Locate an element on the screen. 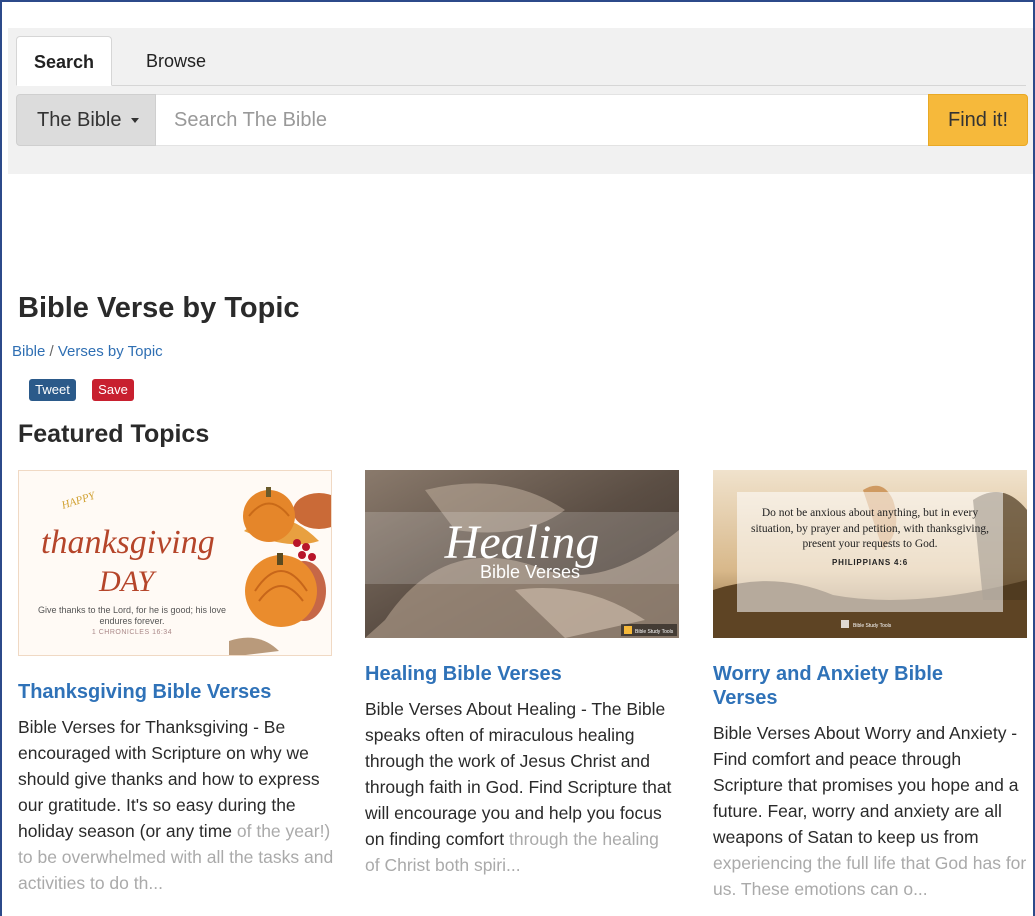  breadcrumb-bible-link: Bible is located at coordinates (28, 351).